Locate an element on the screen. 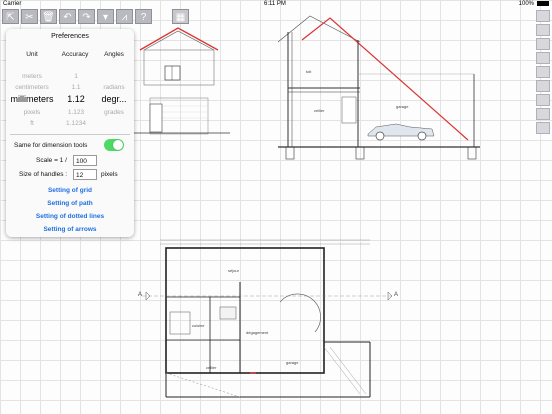 The width and height of the screenshot is (552, 414). undo-icon: ↶ is located at coordinates (67, 16).